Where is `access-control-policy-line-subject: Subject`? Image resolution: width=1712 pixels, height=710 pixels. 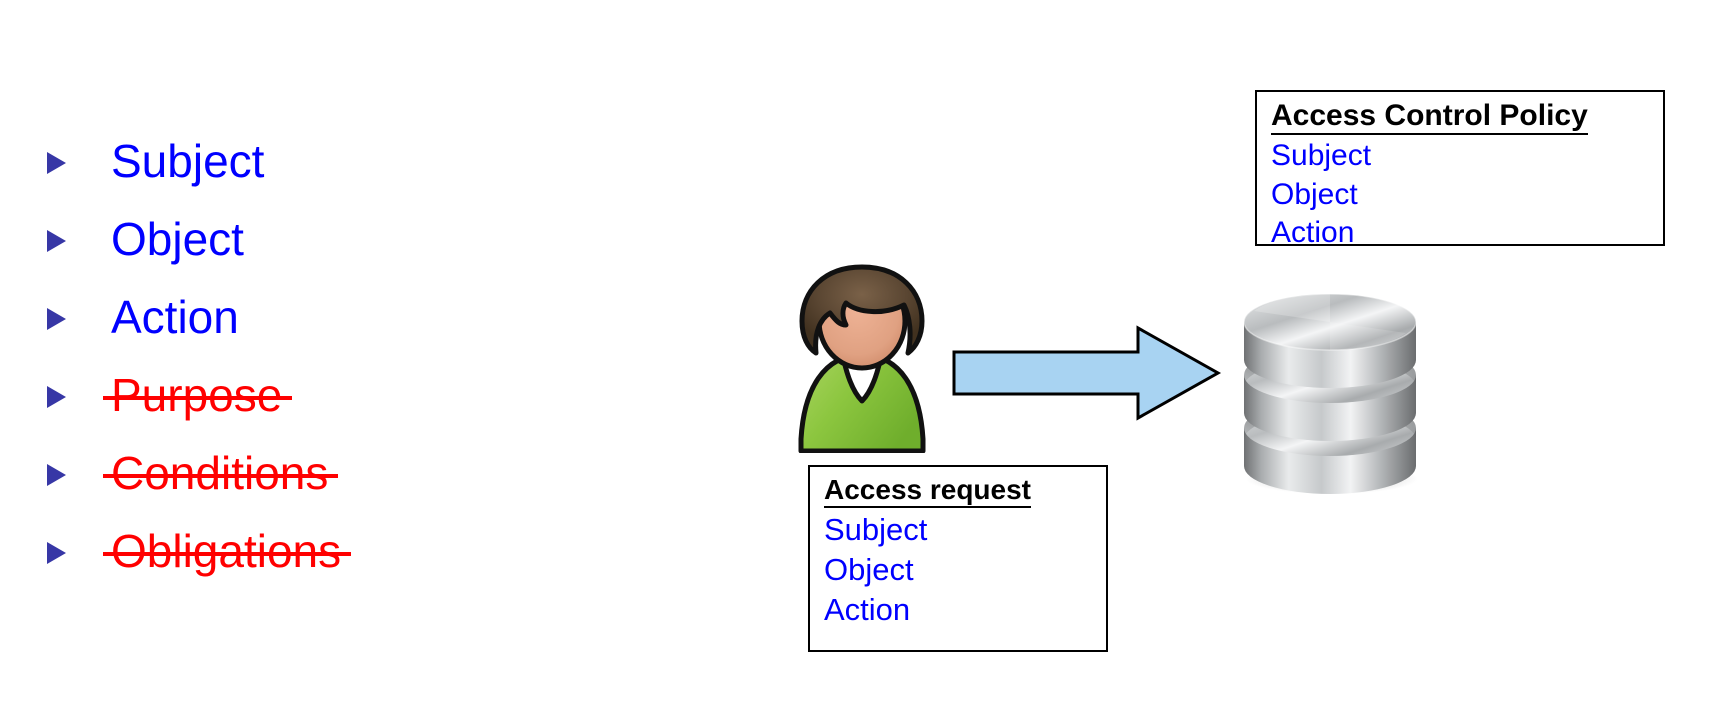 access-control-policy-line-subject: Subject is located at coordinates (1321, 156).